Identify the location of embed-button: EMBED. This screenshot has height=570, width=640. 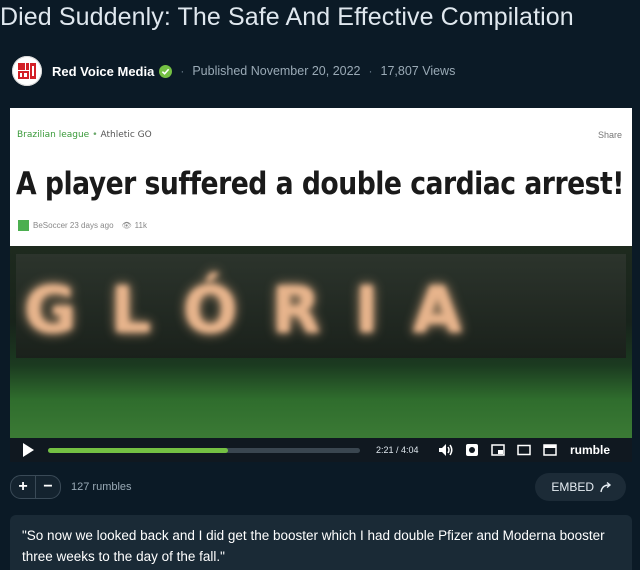
(580, 487).